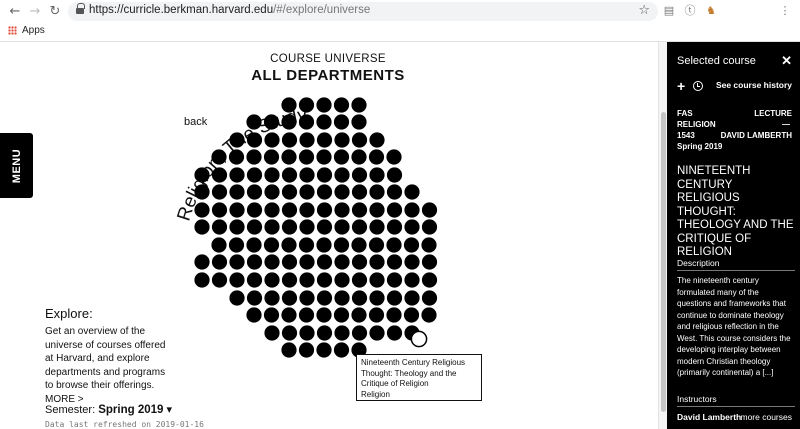  What do you see at coordinates (669, 11) in the screenshot?
I see `extension-doc-icon: ▤` at bounding box center [669, 11].